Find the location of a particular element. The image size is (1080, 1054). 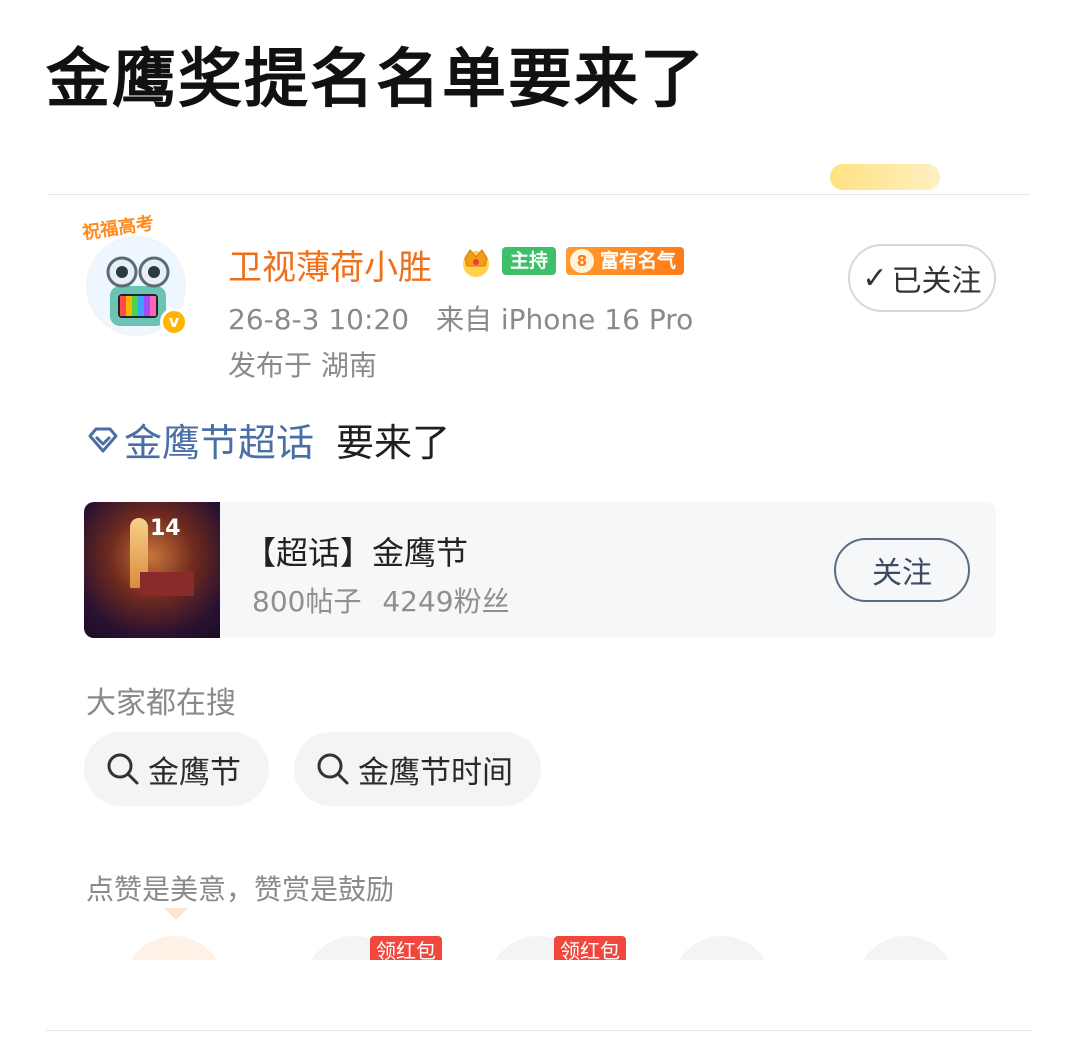

search-chip: 金鹰节 is located at coordinates (176, 769).